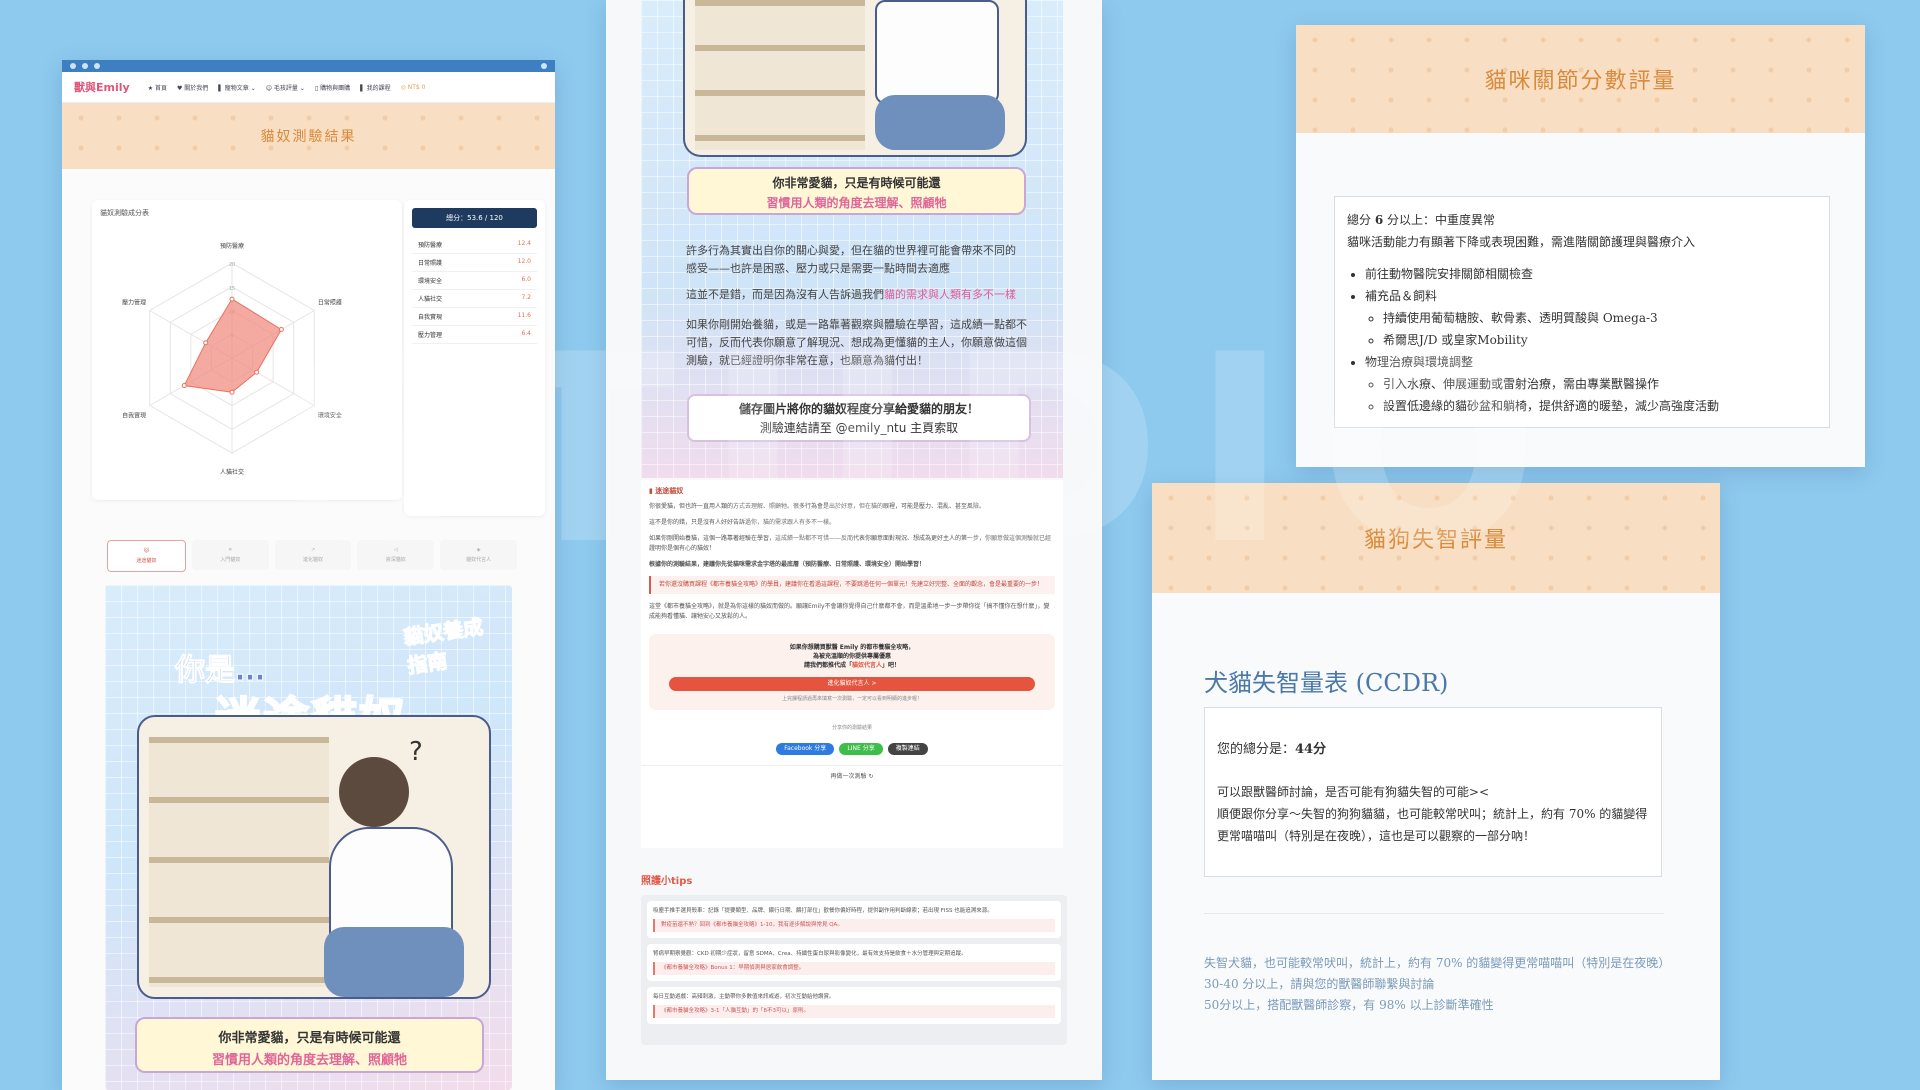 The width and height of the screenshot is (1920, 1090). What do you see at coordinates (937, 52) in the screenshot?
I see `character-body` at bounding box center [937, 52].